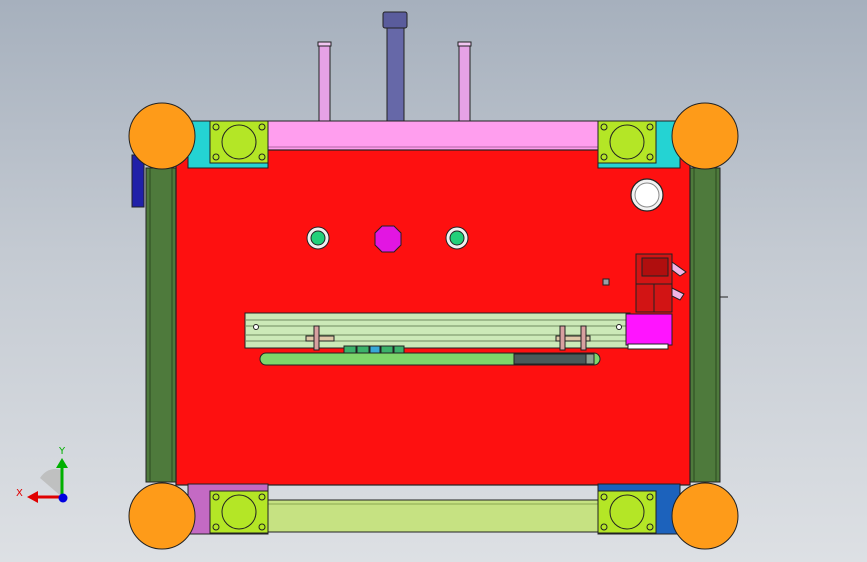 This screenshot has width=867, height=562. I want to click on bottom-green-bar, so click(433, 516).